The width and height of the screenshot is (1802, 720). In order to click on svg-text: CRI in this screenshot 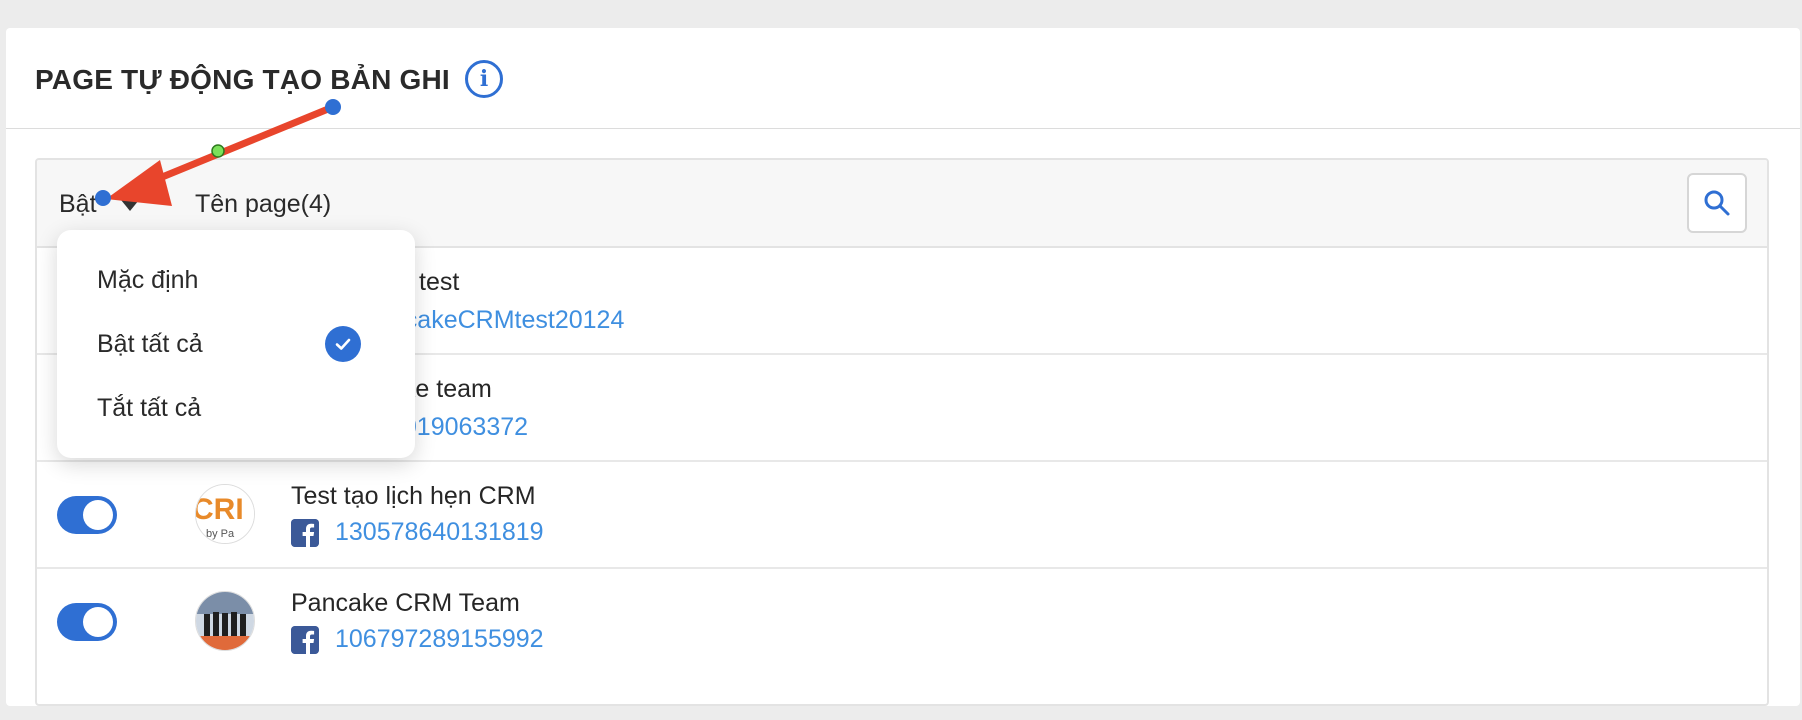, I will do `click(220, 509)`.